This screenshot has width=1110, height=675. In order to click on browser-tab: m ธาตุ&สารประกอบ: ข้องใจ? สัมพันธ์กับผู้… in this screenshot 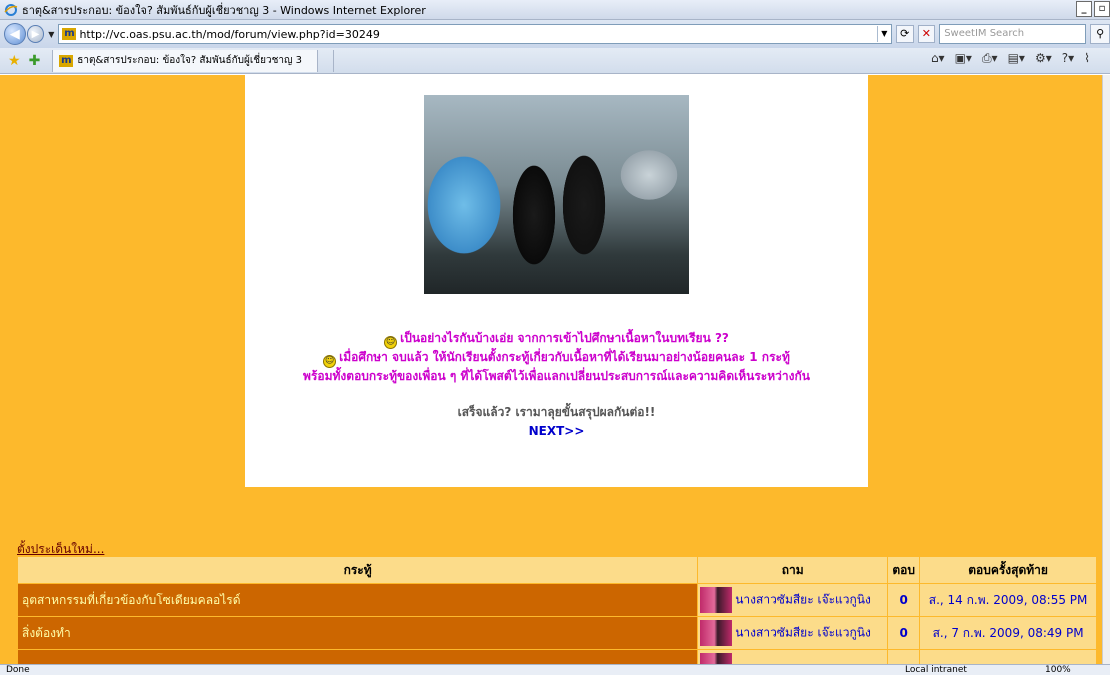, I will do `click(185, 60)`.